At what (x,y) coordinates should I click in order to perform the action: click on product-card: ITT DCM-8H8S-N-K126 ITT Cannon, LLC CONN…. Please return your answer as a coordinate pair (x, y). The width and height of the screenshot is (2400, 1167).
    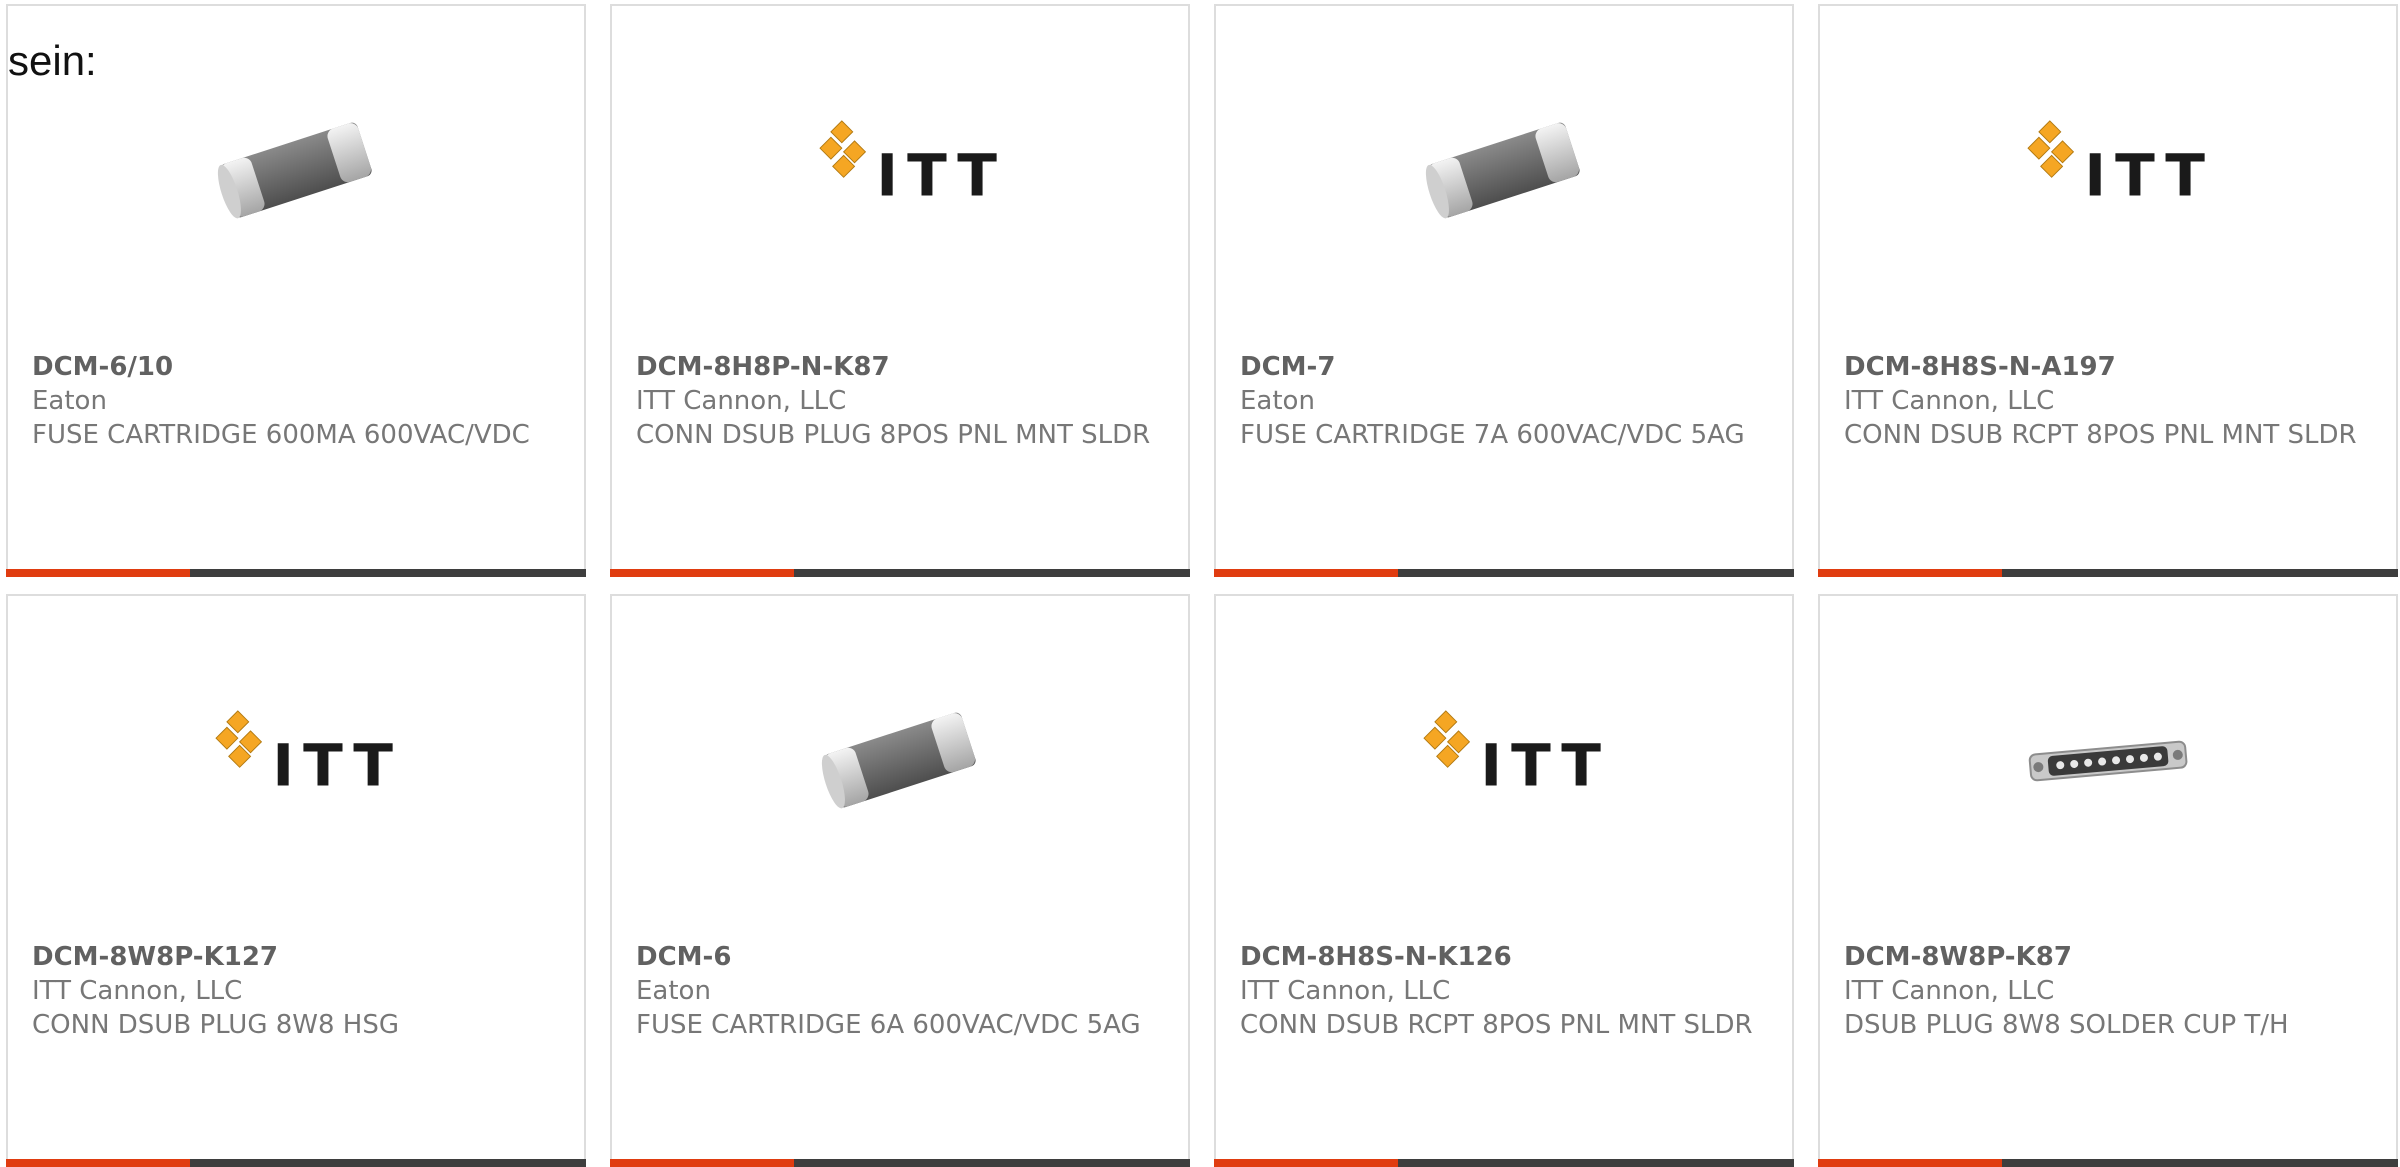
    Looking at the image, I should click on (1504, 880).